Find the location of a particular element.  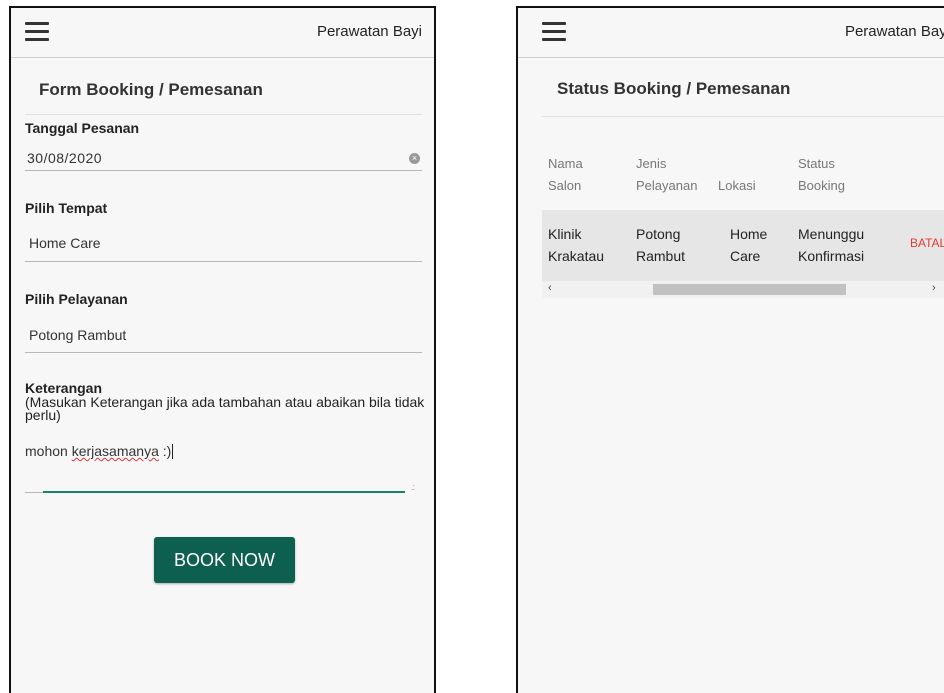

cell-text: Menunggu is located at coordinates (831, 234).